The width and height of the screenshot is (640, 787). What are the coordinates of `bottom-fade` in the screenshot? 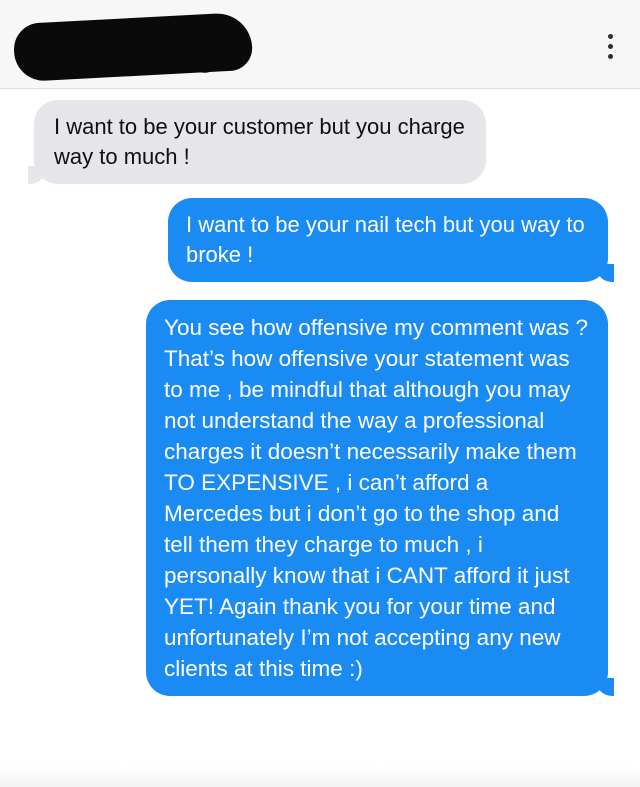 It's located at (320, 776).